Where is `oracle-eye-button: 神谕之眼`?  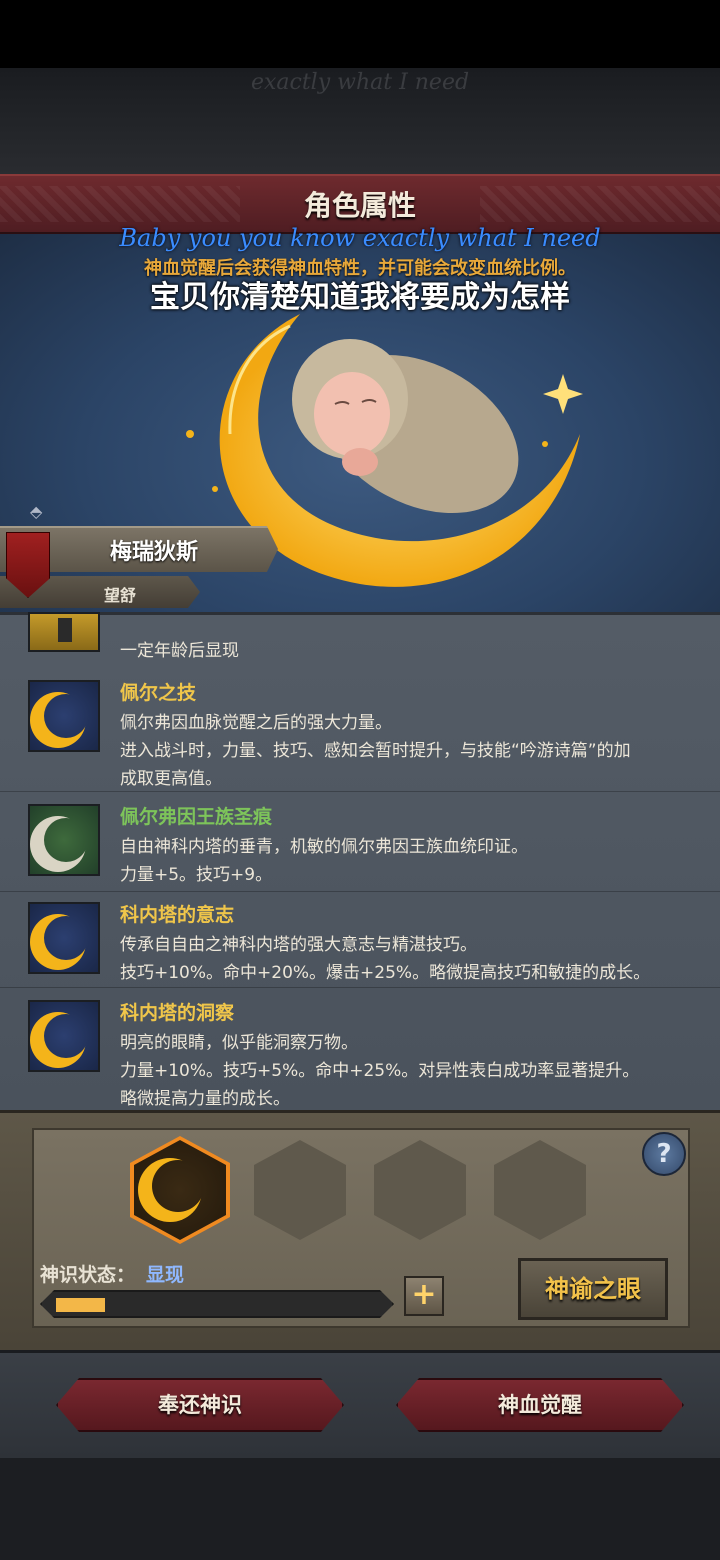
oracle-eye-button: 神谕之眼 is located at coordinates (593, 1289).